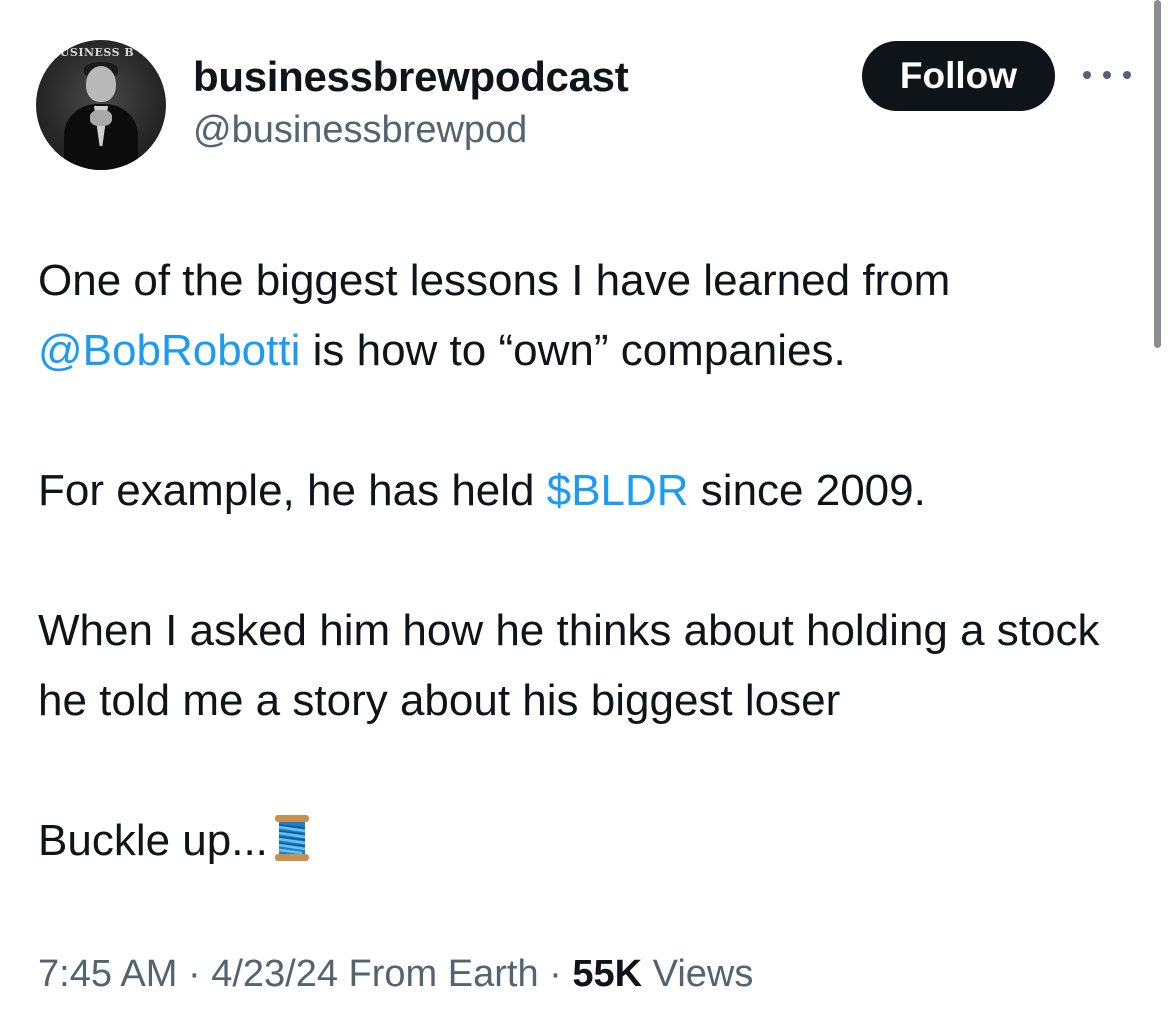  Describe the element at coordinates (169, 350) in the screenshot. I see `mention-link: @BobRobotti` at that location.